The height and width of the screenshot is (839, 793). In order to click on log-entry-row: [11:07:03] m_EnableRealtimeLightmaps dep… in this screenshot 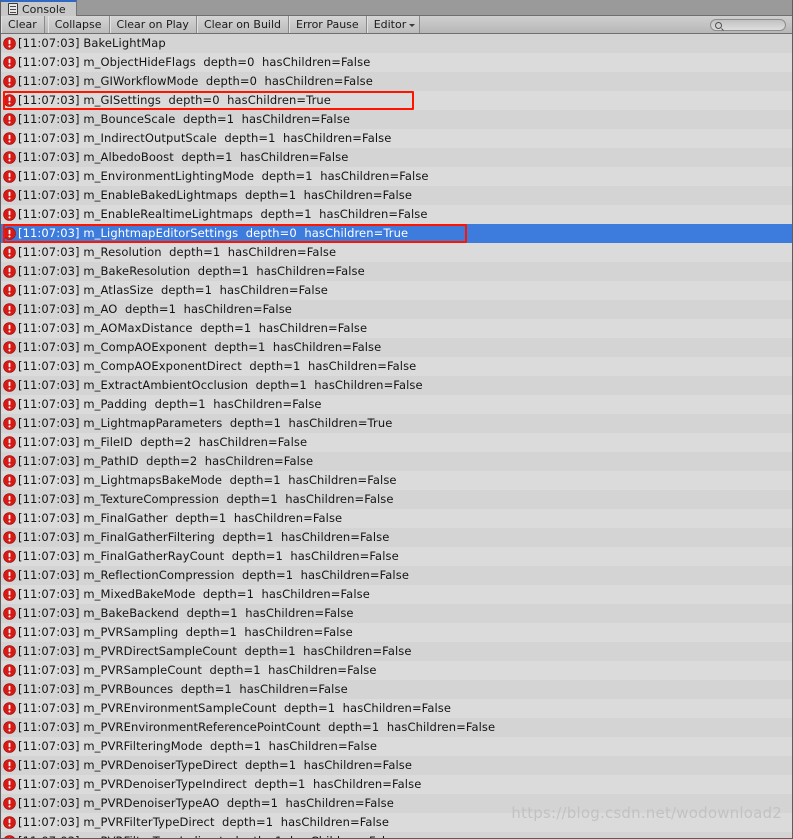, I will do `click(396, 214)`.